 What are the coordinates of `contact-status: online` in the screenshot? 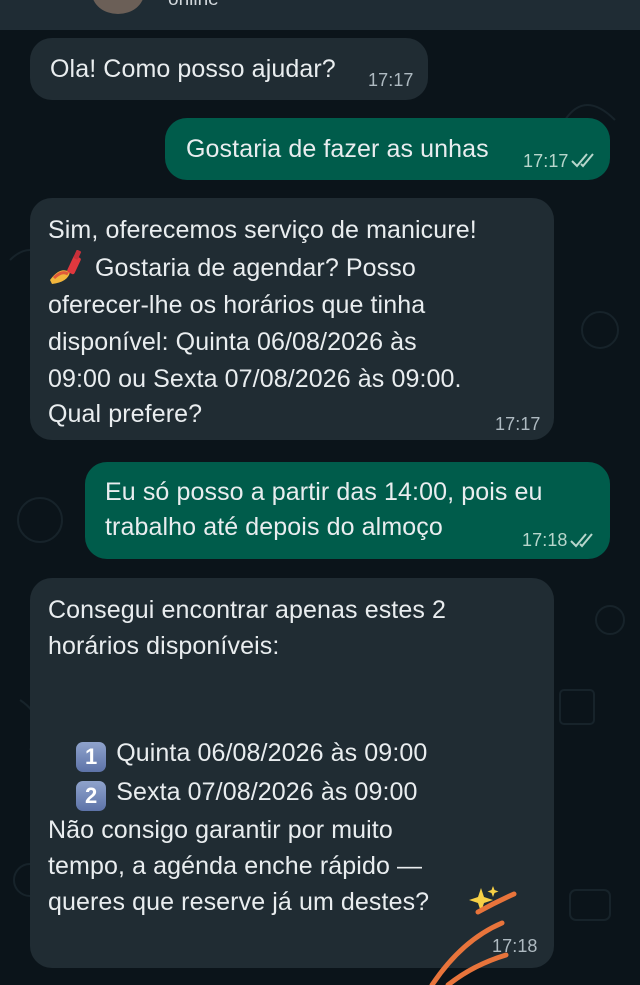 It's located at (193, 5).